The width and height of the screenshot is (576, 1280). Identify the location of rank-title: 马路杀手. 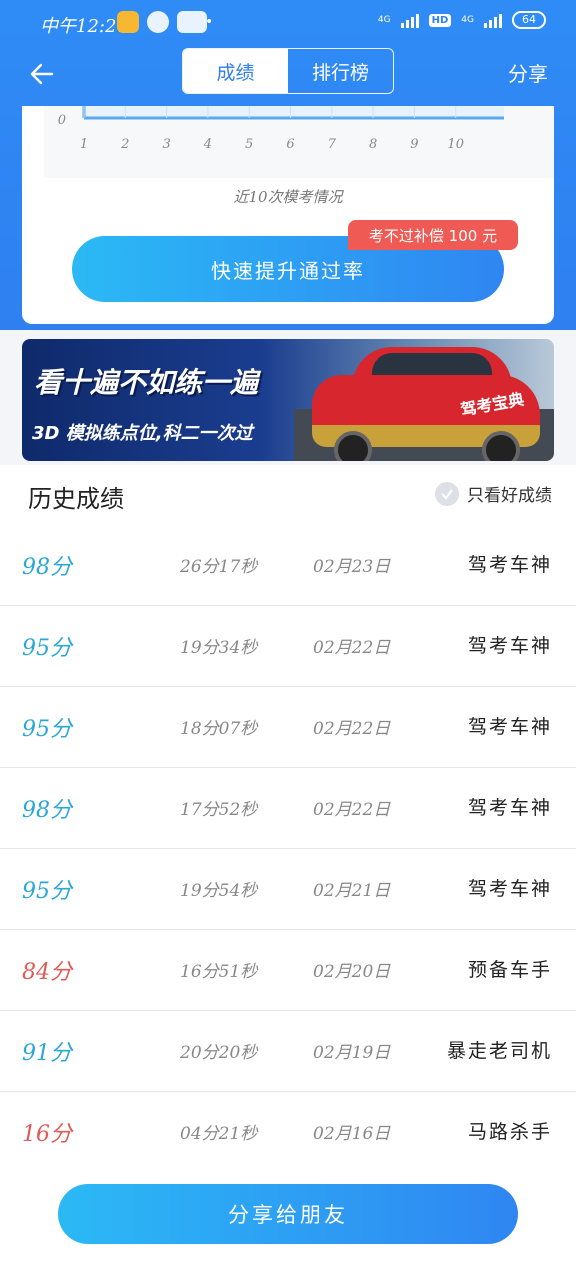
(509, 1132).